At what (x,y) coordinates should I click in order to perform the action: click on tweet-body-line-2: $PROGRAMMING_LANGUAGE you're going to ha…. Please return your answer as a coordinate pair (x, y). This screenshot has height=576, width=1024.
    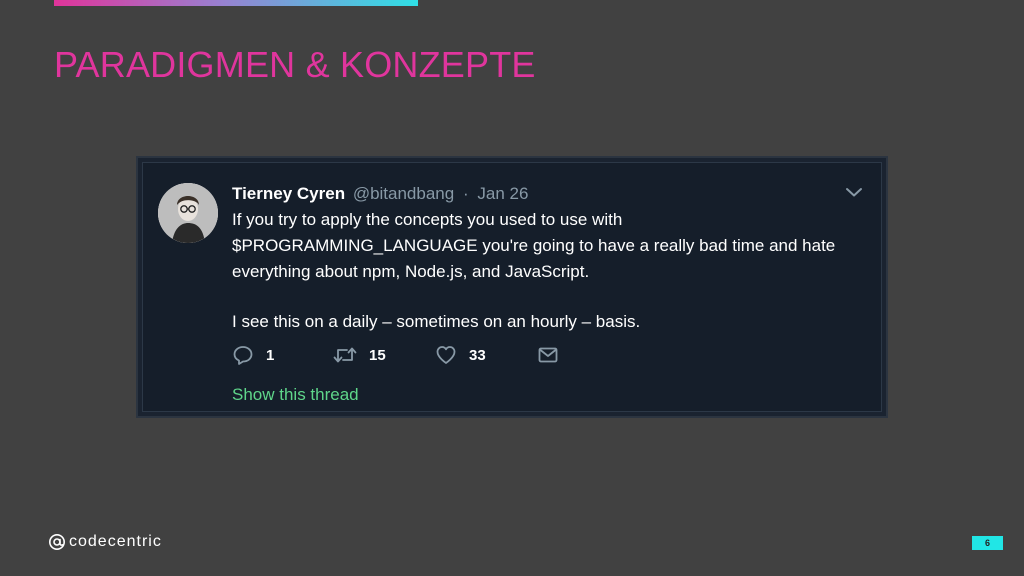
    Looking at the image, I should click on (534, 245).